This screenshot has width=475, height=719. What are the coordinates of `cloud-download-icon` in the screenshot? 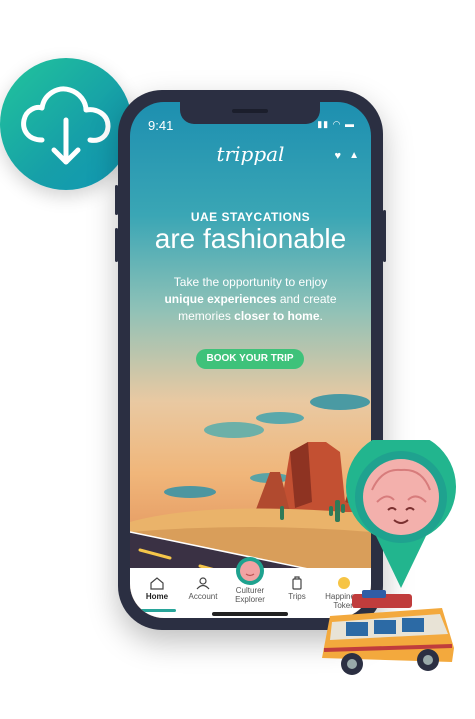 It's located at (66, 125).